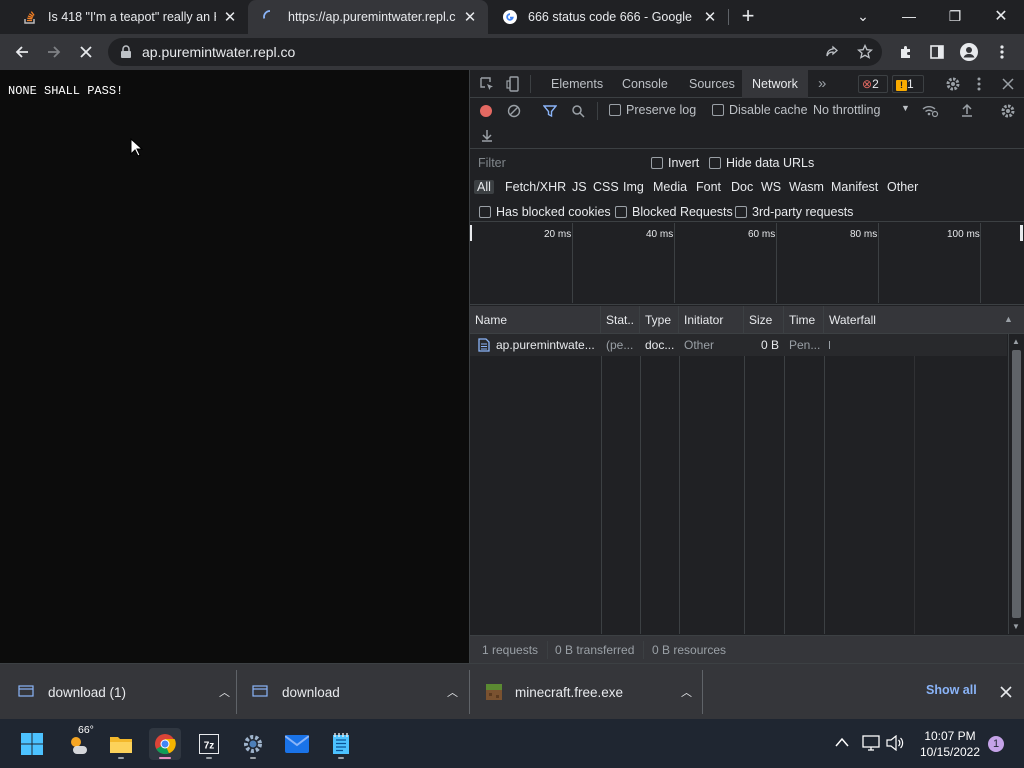  Describe the element at coordinates (554, 163) in the screenshot. I see `filter-input: Filter` at that location.